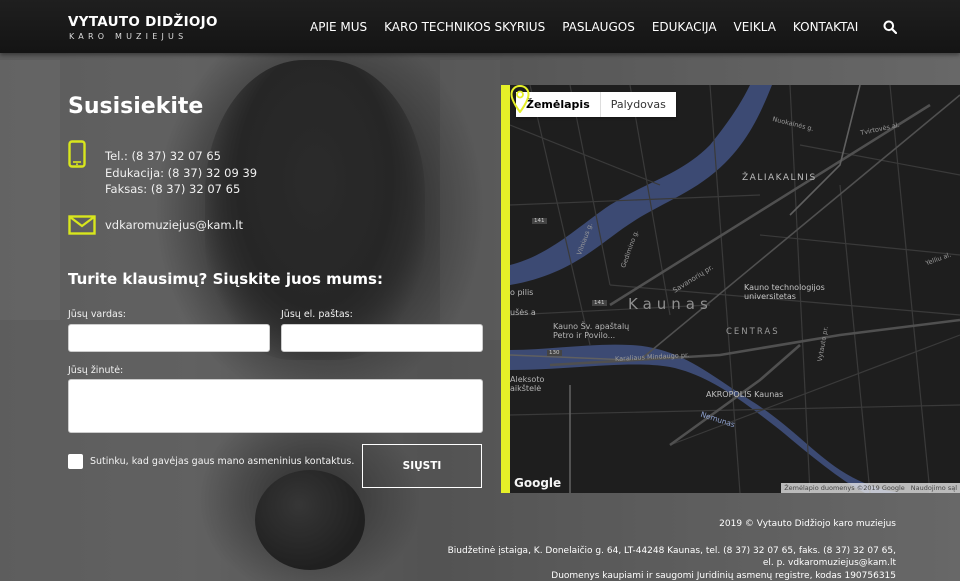 Image resolution: width=960 pixels, height=581 pixels. I want to click on map-terms-link: Naudojimo sąl, so click(934, 488).